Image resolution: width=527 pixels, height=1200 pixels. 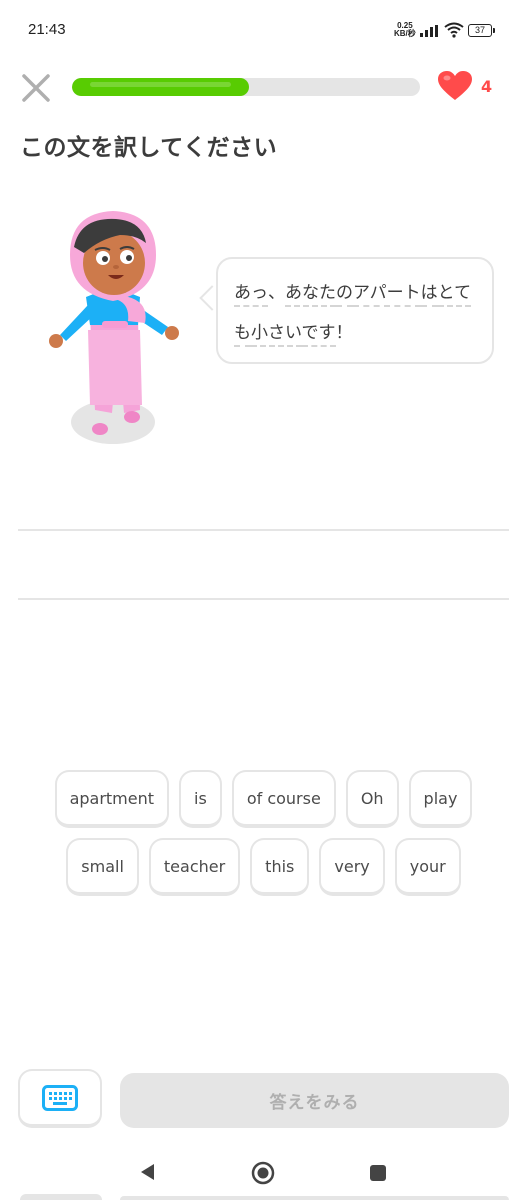 I want to click on status-bar: 21:43 0.25 KB/秒 37, so click(x=263, y=31).